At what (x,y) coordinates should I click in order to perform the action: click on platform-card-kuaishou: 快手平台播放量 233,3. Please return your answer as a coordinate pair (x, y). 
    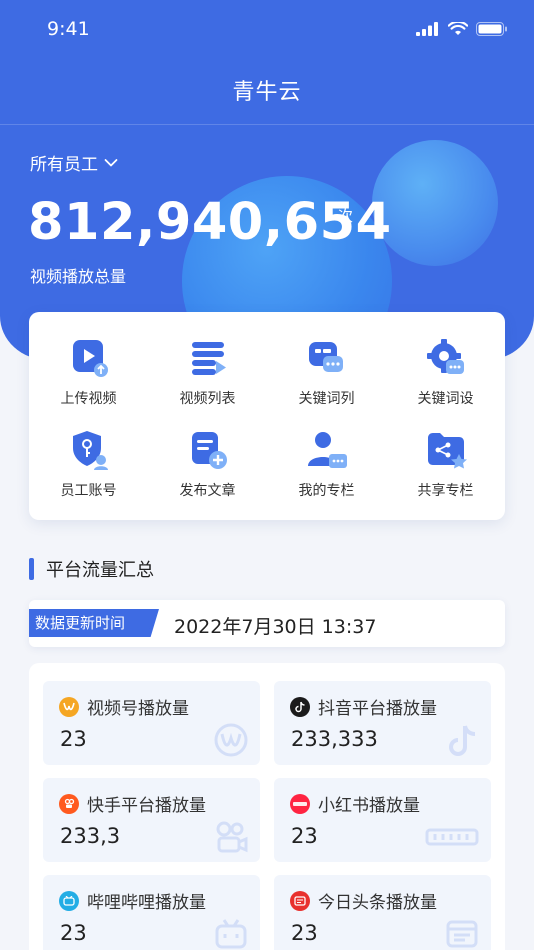
    Looking at the image, I should click on (151, 820).